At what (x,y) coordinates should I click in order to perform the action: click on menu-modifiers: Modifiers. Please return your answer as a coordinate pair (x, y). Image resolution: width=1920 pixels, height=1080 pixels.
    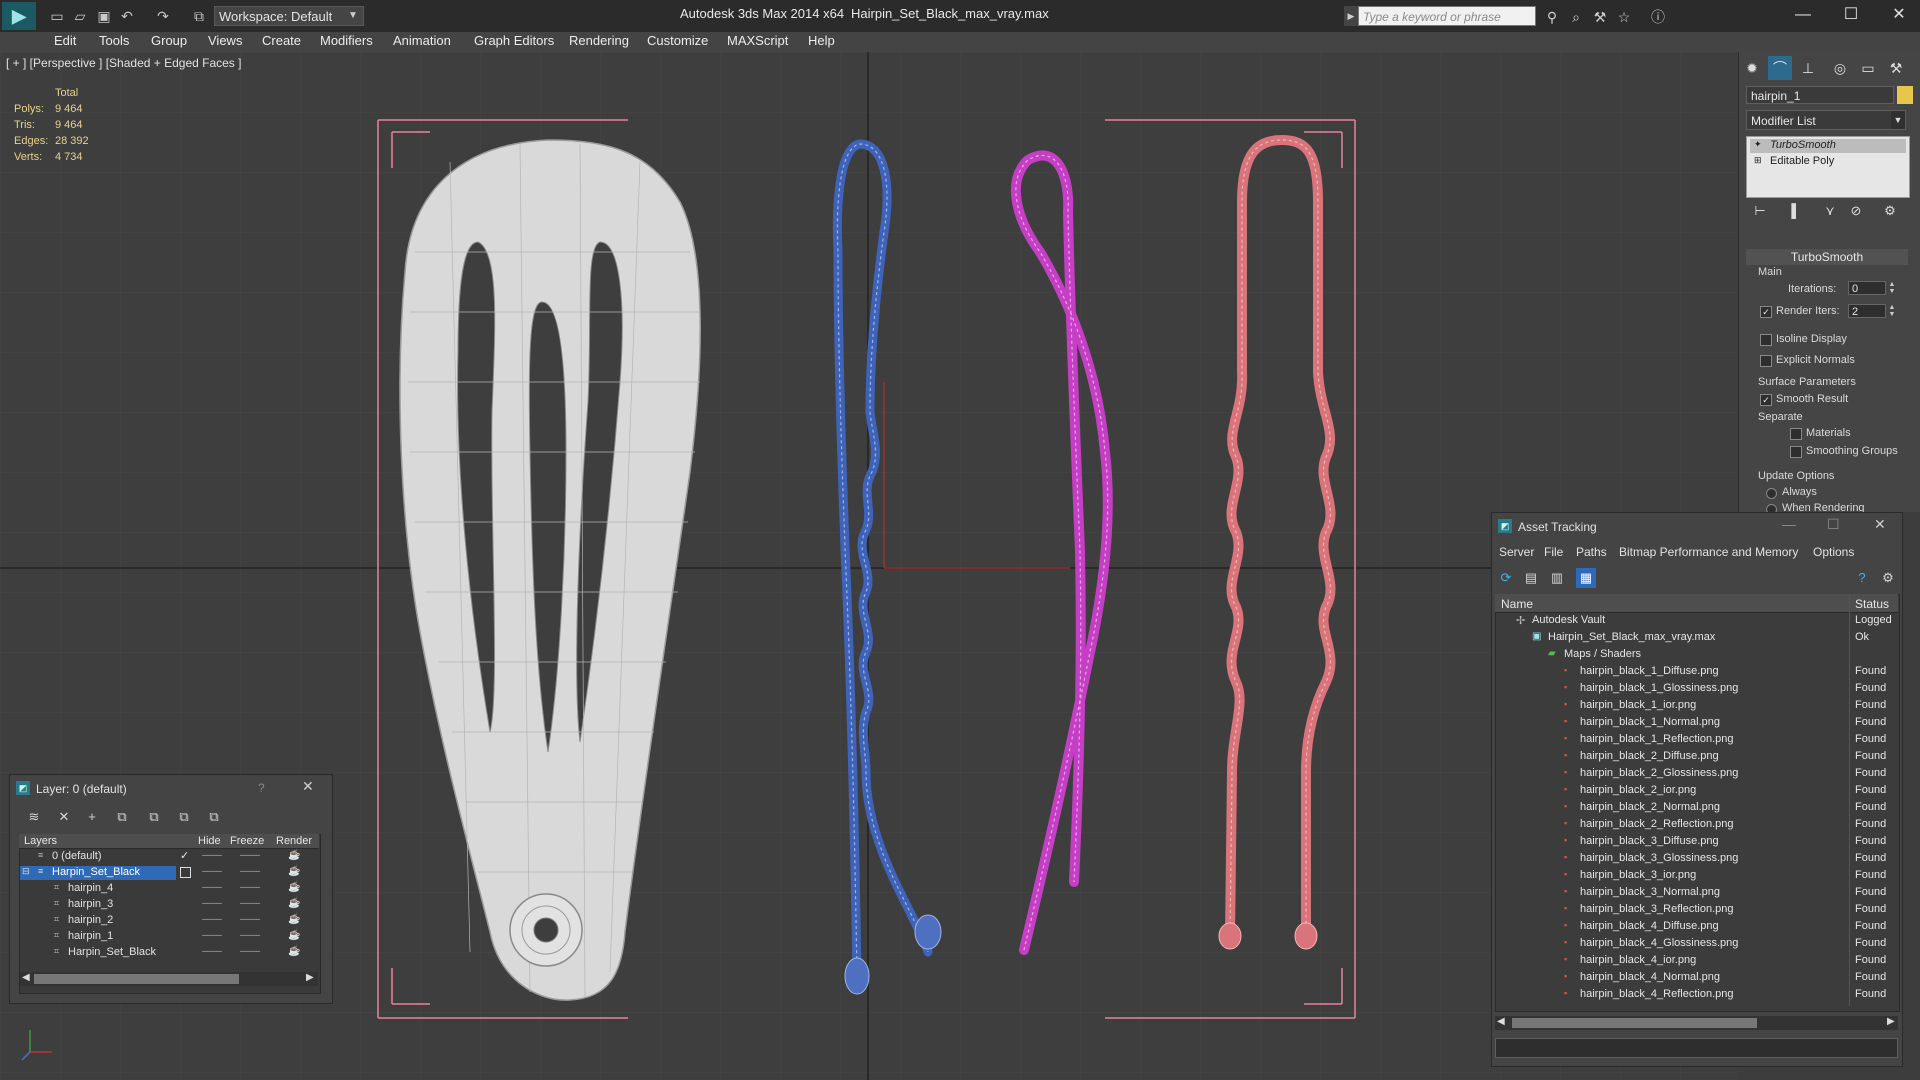
    Looking at the image, I should click on (346, 40).